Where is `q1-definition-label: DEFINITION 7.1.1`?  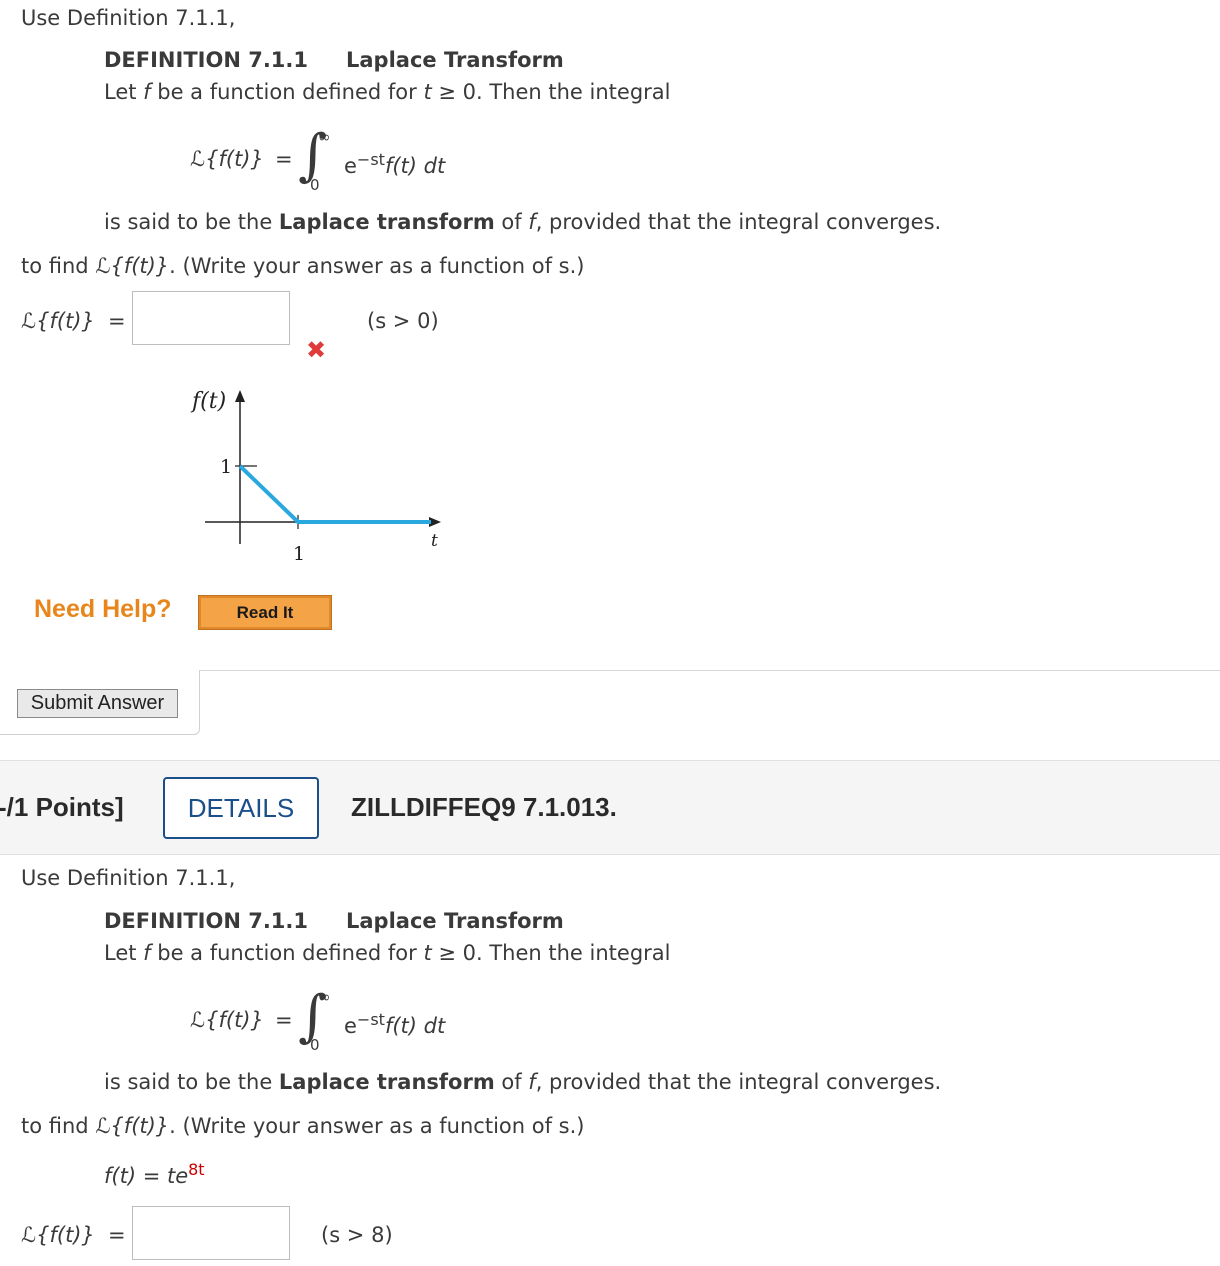
q1-definition-label: DEFINITION 7.1.1 is located at coordinates (206, 60).